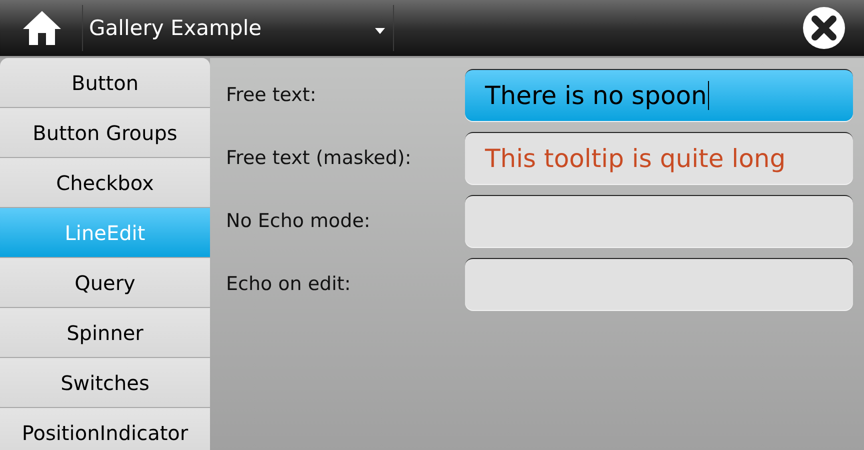 The image size is (864, 450). I want to click on sidebar-item: Checkbox, so click(105, 183).